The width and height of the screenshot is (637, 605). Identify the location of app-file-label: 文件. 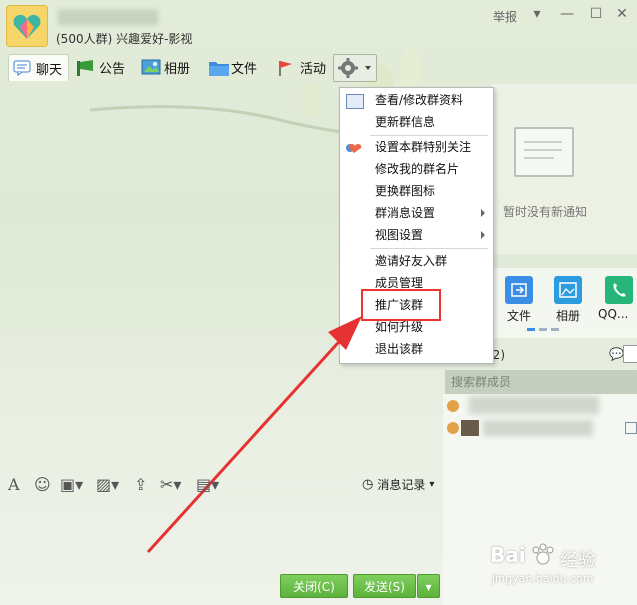
(519, 316).